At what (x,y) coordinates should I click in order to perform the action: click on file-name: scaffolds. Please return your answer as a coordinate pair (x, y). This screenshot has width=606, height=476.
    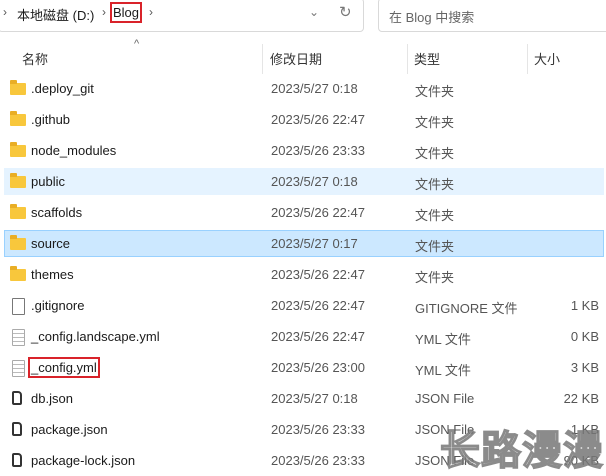
    Looking at the image, I should click on (57, 212).